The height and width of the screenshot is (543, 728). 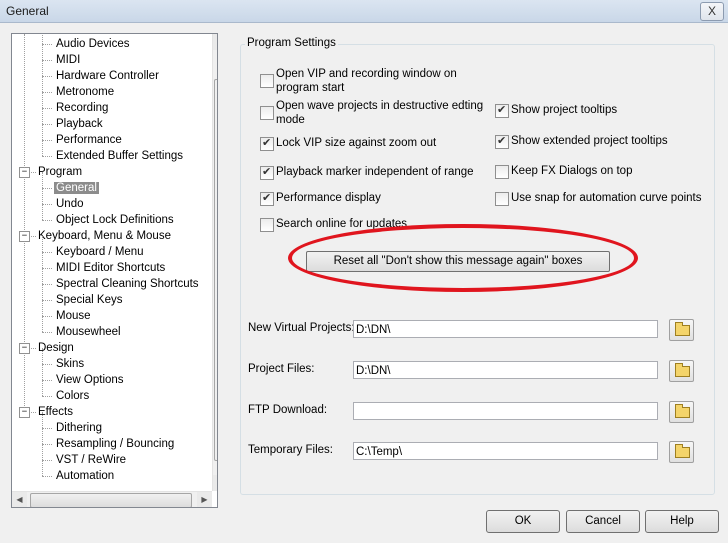 What do you see at coordinates (215, 42) in the screenshot?
I see `scroll-up-arrow-icon: ▲` at bounding box center [215, 42].